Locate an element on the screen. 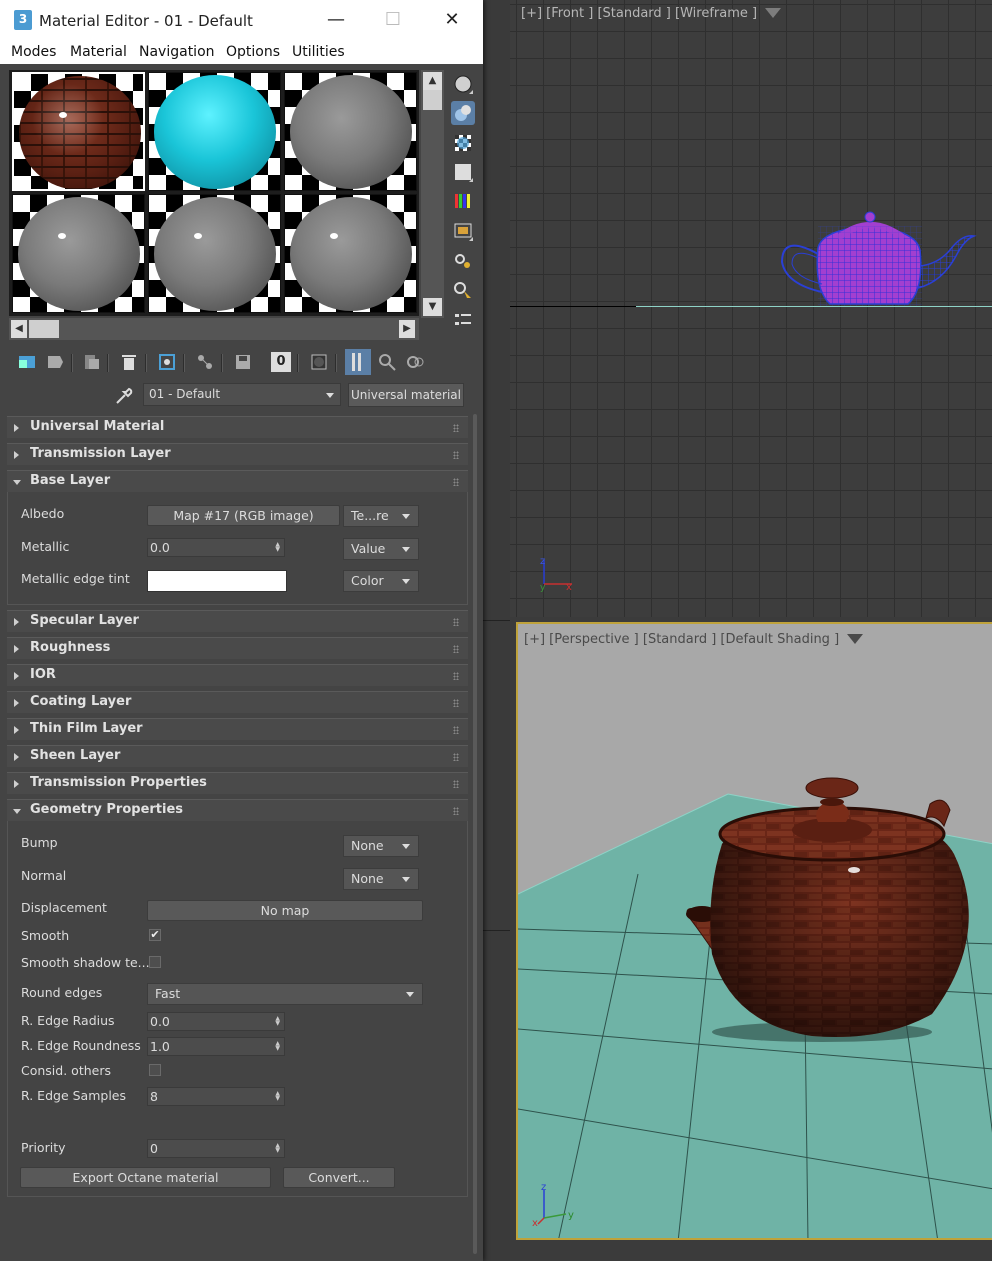  scroll-left-icon: ◀ is located at coordinates (19, 329).